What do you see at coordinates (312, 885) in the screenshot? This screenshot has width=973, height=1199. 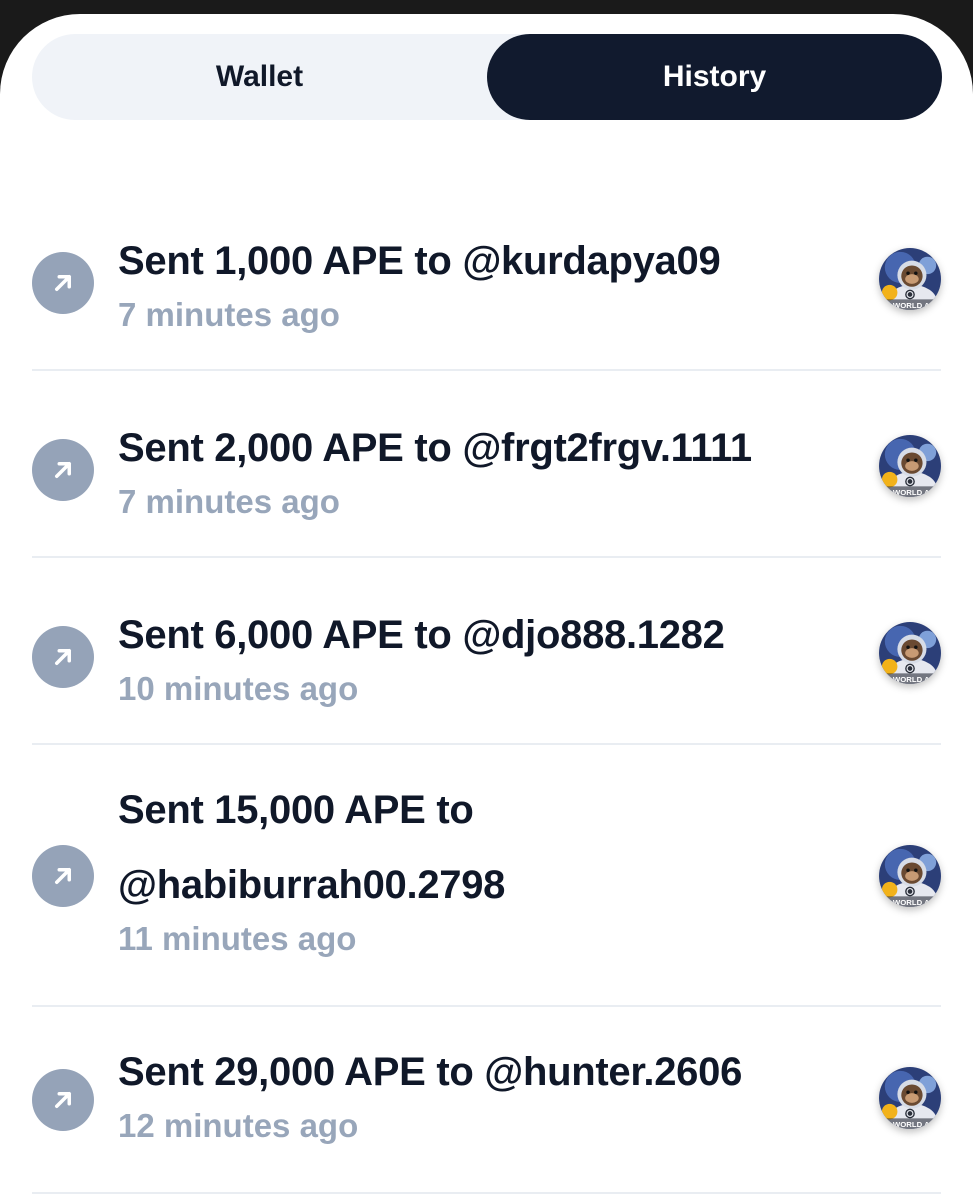 I see `transaction-recipient: @habiburrah00.2798` at bounding box center [312, 885].